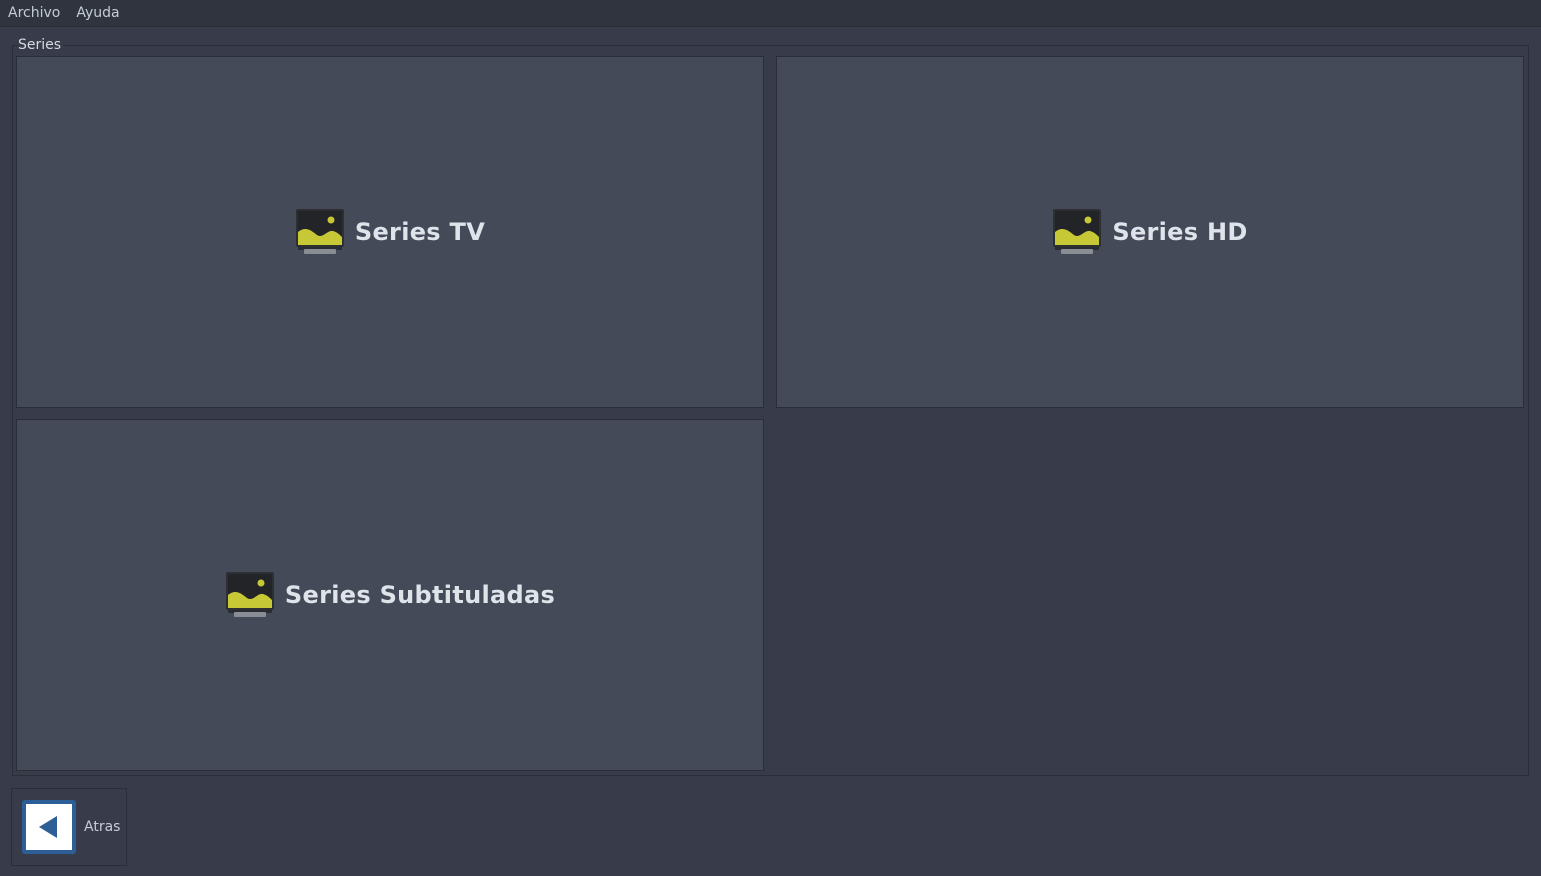  I want to click on back-label: Atras, so click(102, 827).